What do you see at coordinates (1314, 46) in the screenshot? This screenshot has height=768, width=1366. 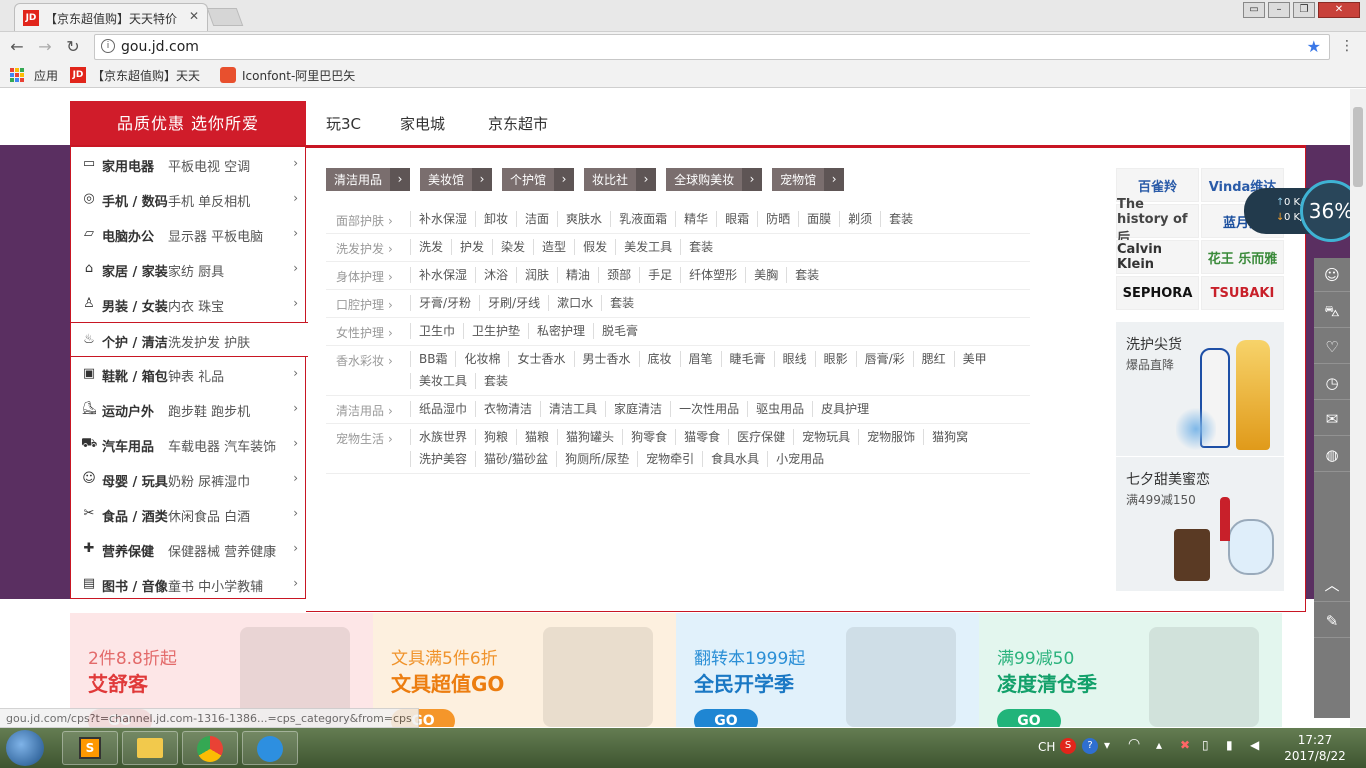 I see `bookmark-star-icon: ★` at bounding box center [1314, 46].